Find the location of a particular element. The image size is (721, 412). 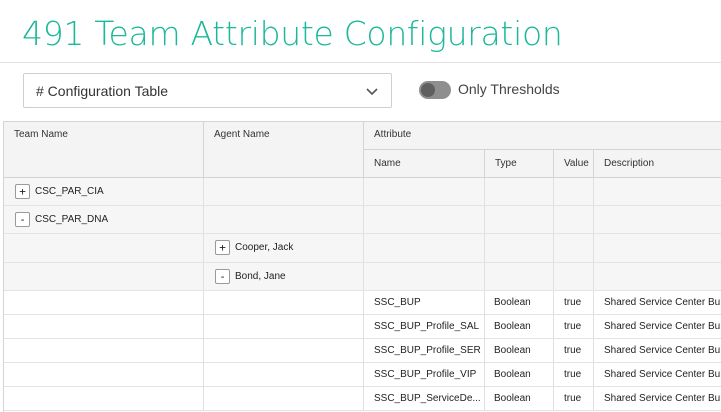

agent-name: Bond, Jane is located at coordinates (260, 276).